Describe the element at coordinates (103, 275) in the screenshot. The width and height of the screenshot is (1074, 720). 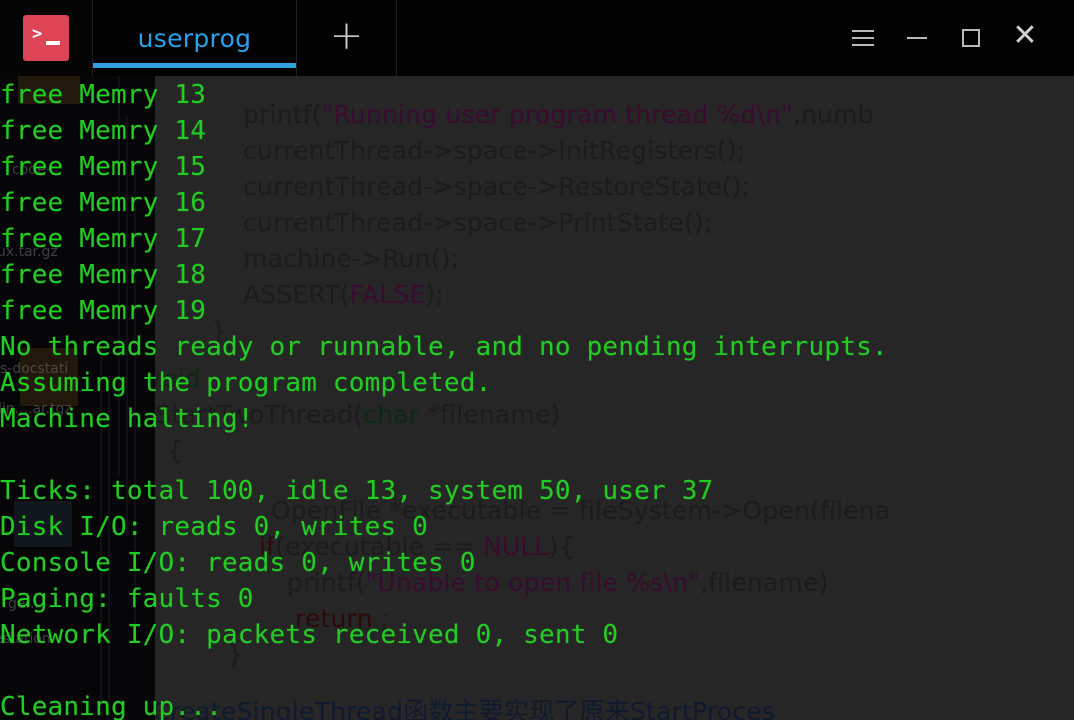
I see `terminal-line: free Memry 18` at that location.